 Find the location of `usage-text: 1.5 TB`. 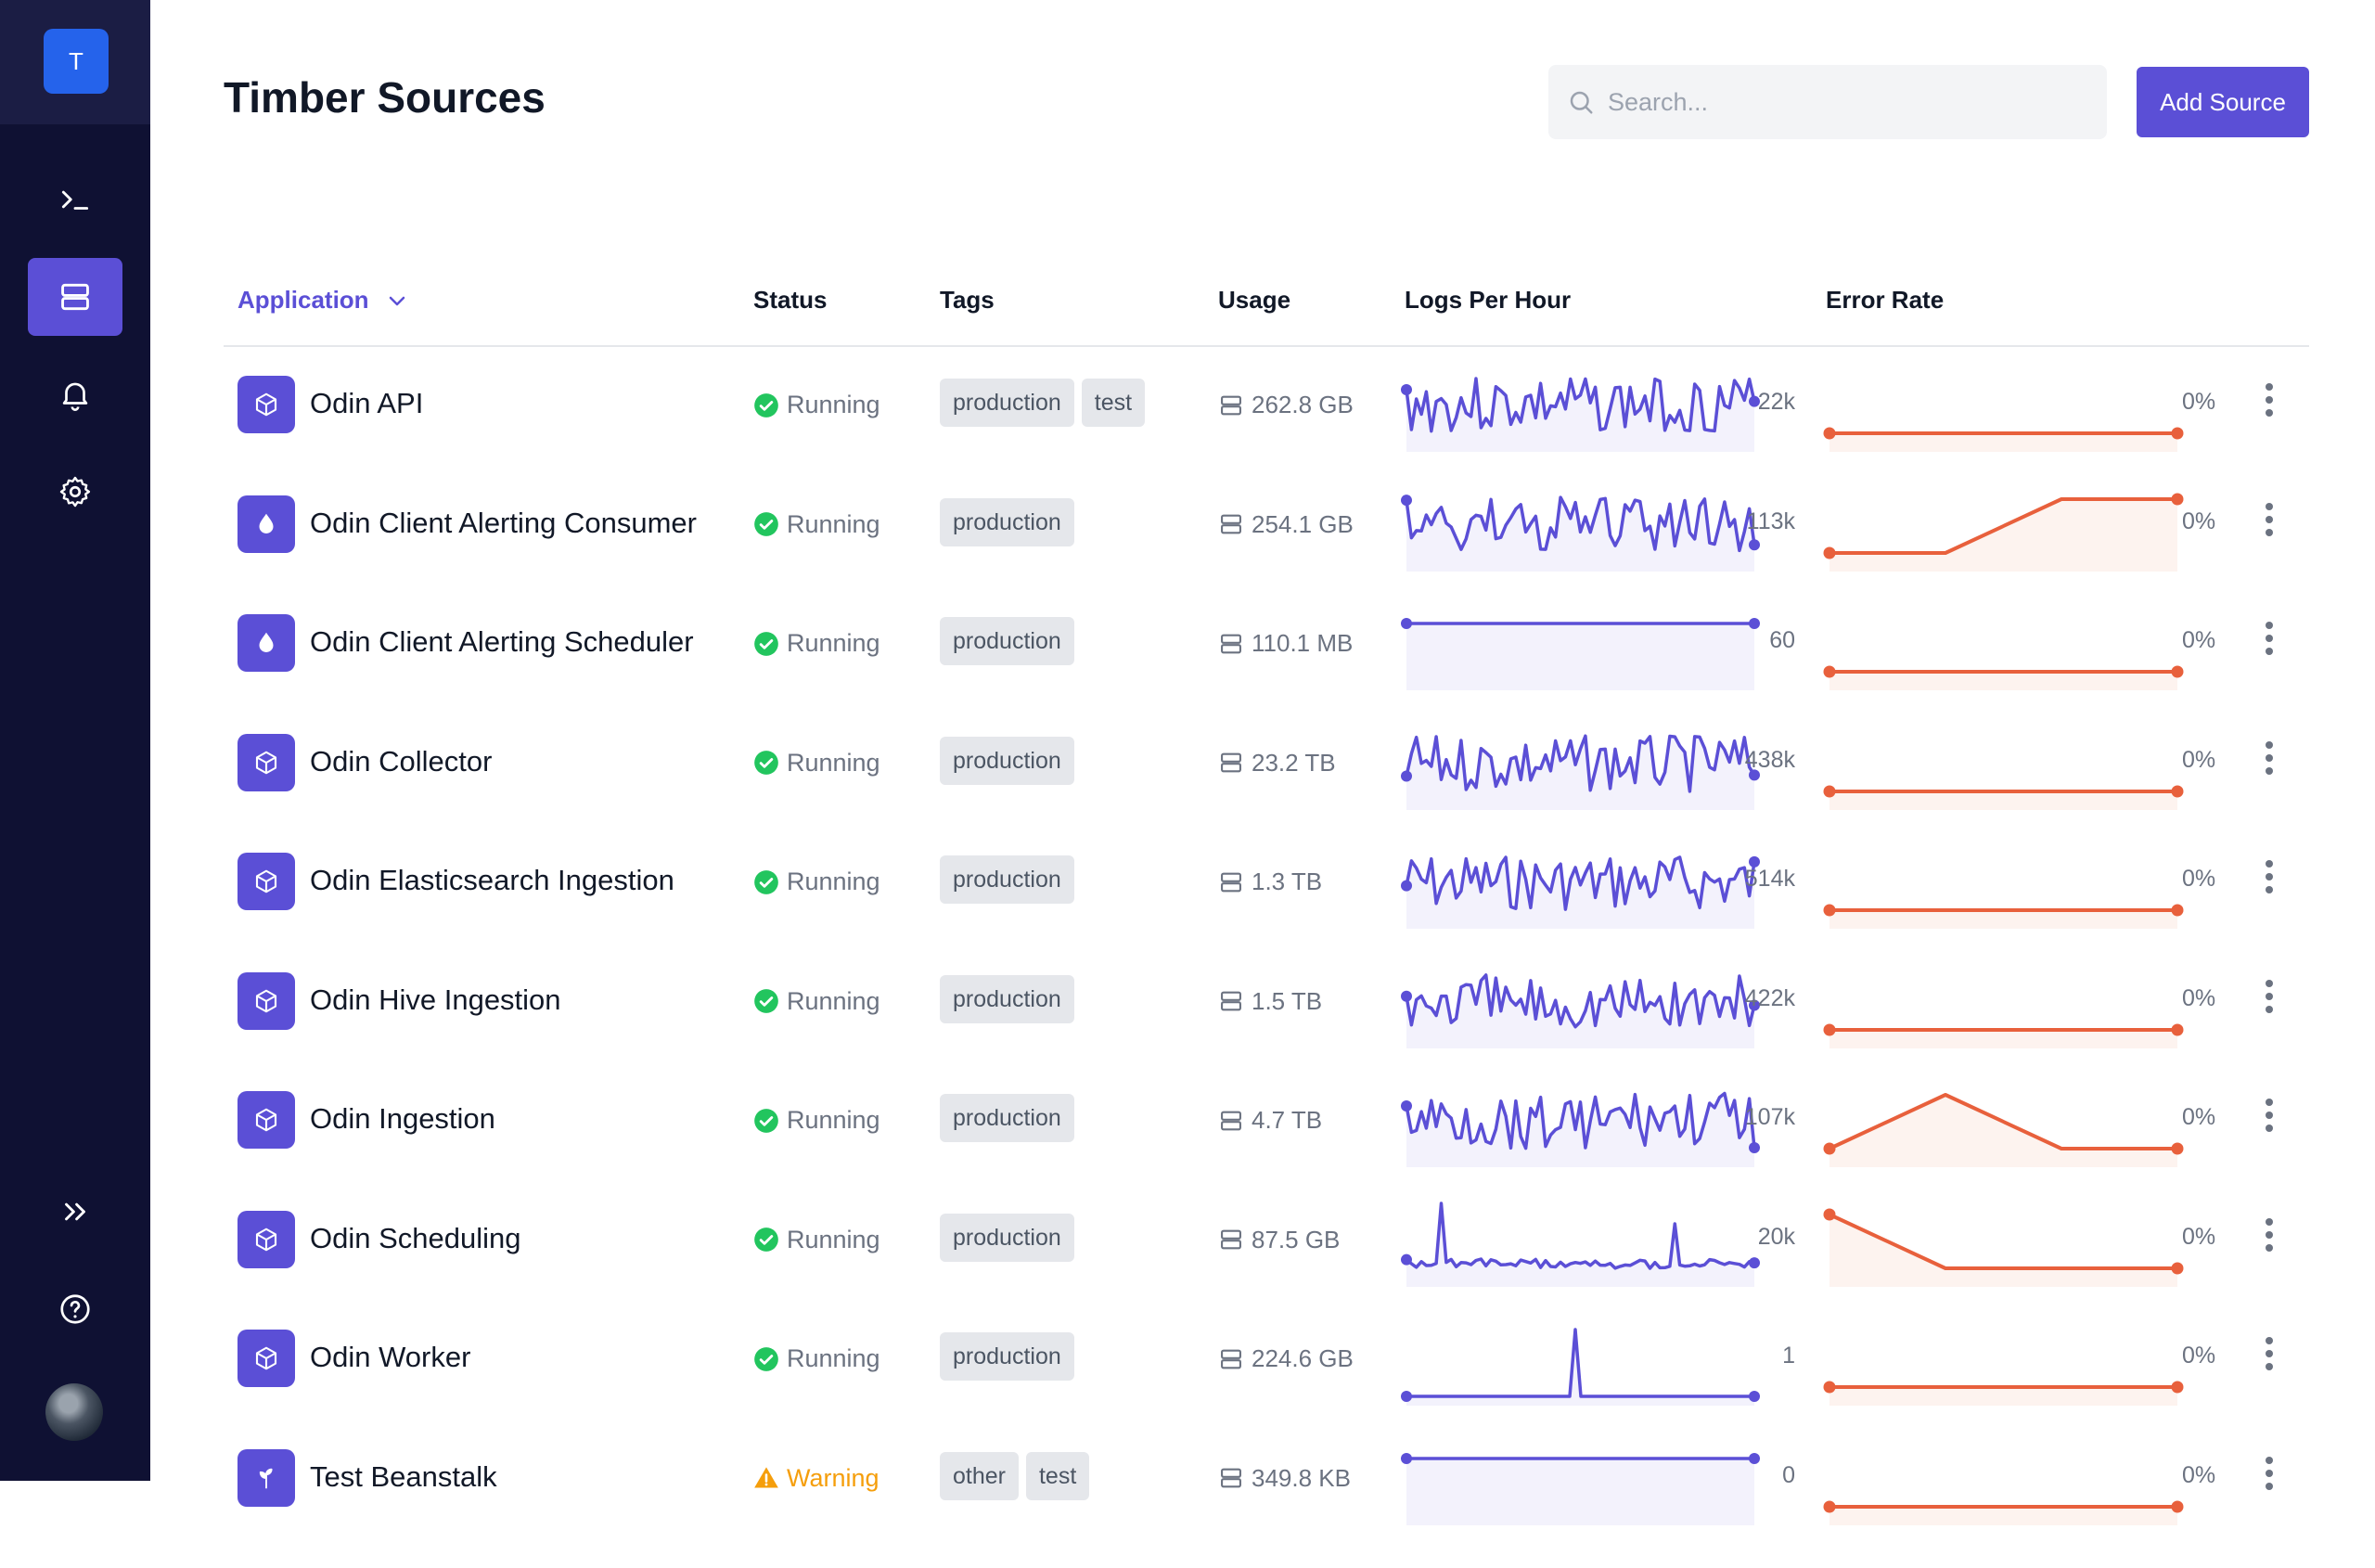

usage-text: 1.5 TB is located at coordinates (1287, 1000).